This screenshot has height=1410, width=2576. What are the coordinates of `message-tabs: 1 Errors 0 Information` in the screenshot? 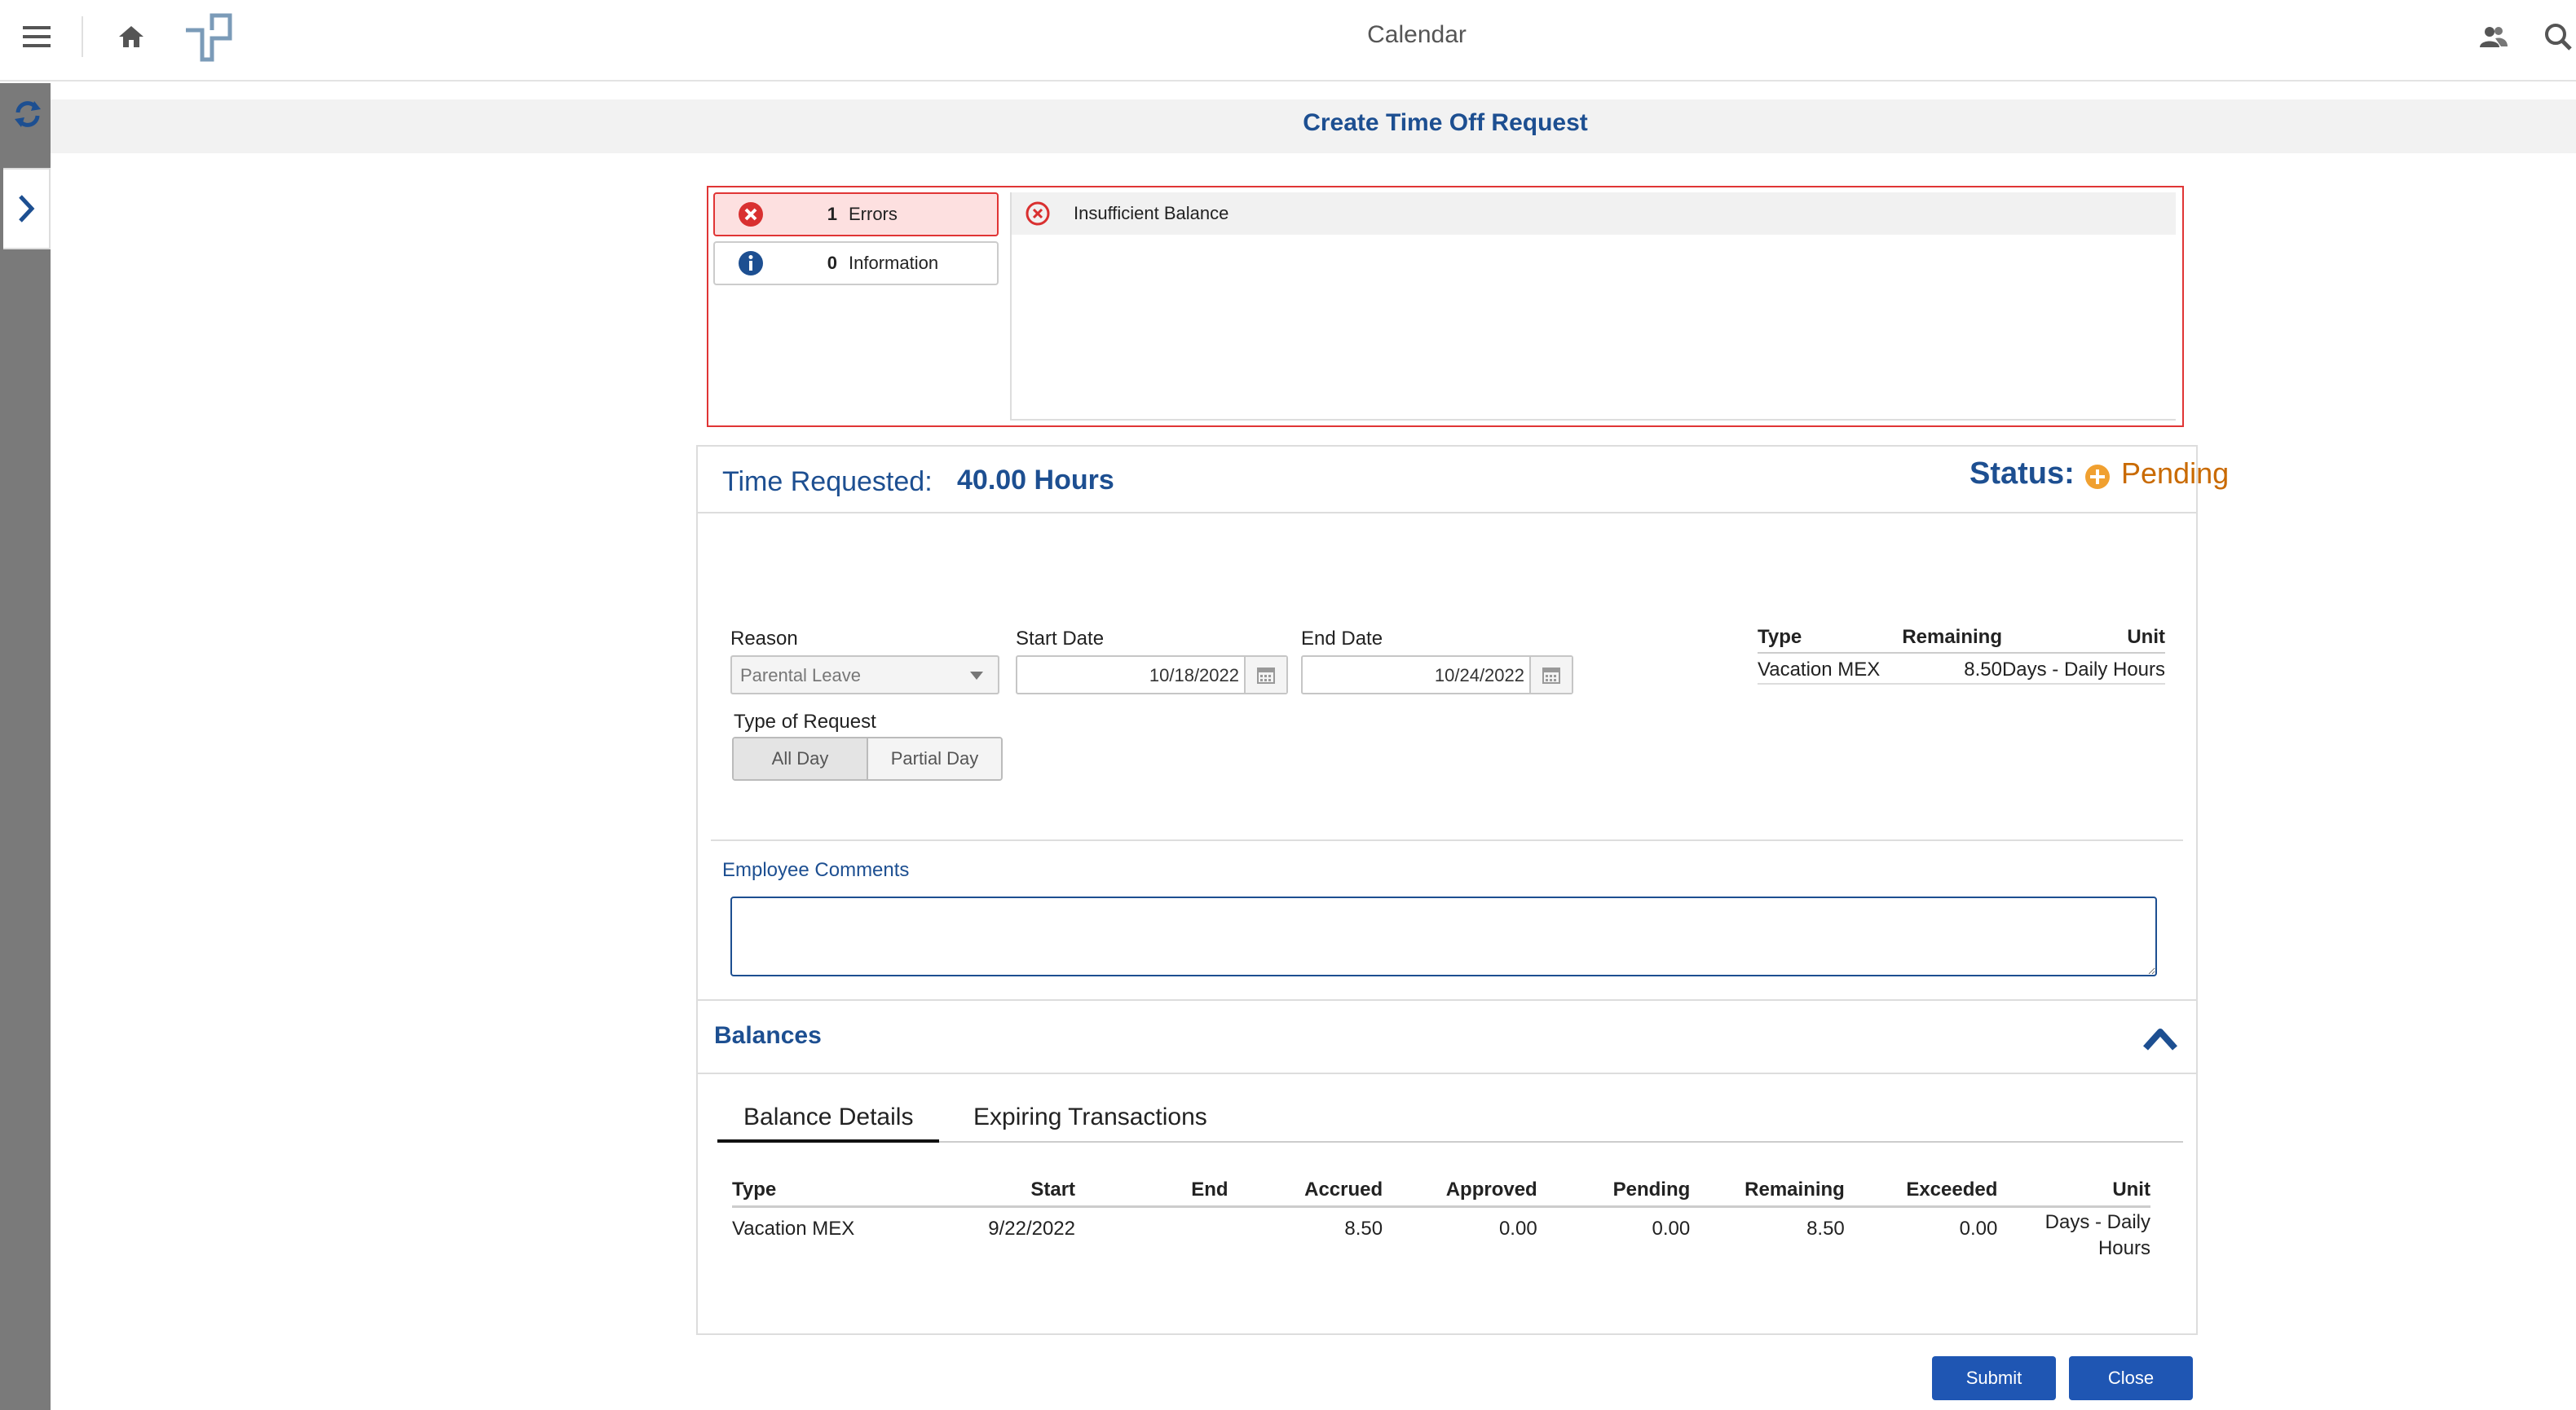 It's located at (856, 241).